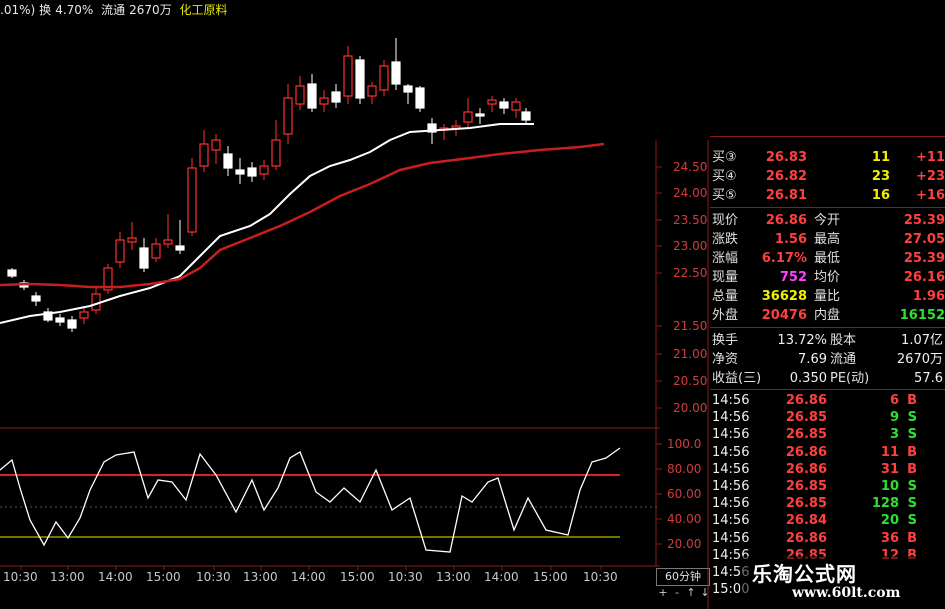  Describe the element at coordinates (725, 220) in the screenshot. I see `stat-label: 现价` at that location.